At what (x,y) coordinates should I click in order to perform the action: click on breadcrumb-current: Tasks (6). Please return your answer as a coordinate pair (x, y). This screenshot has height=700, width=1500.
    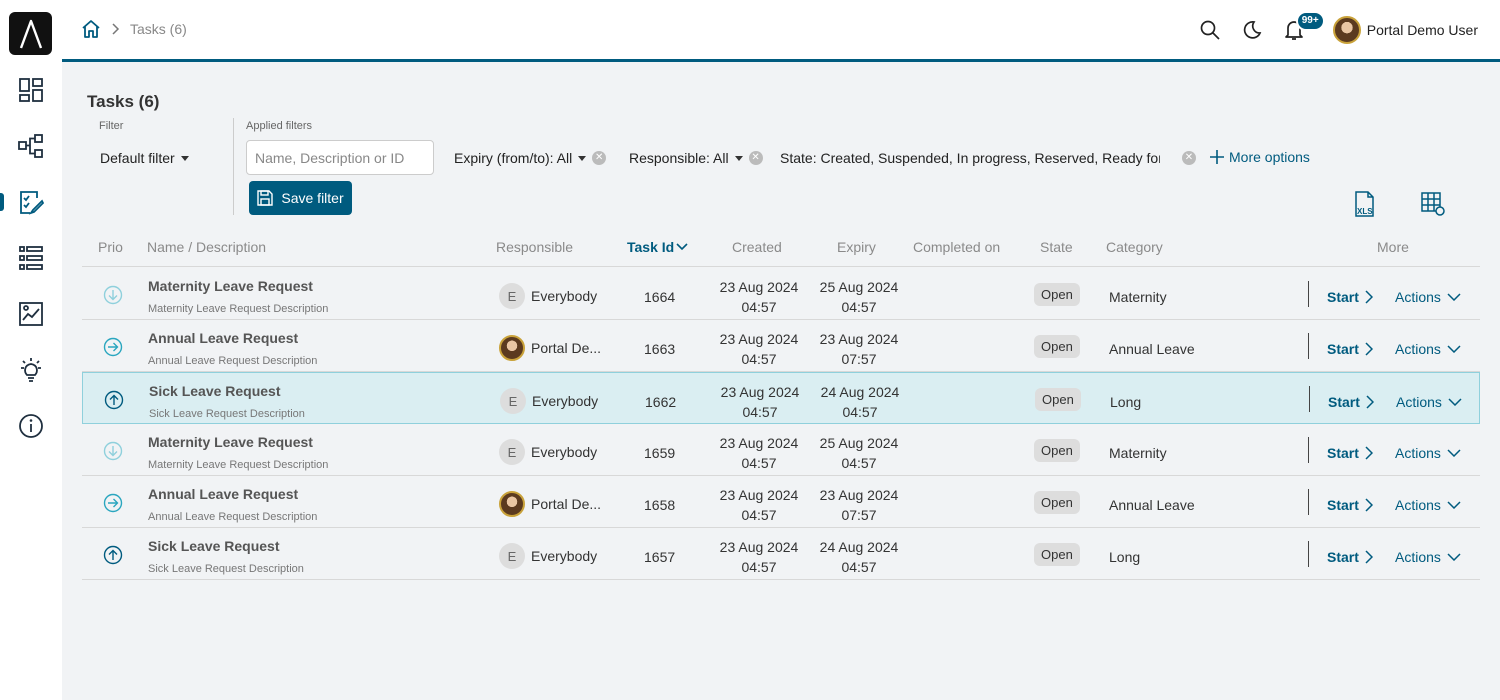
    Looking at the image, I should click on (158, 29).